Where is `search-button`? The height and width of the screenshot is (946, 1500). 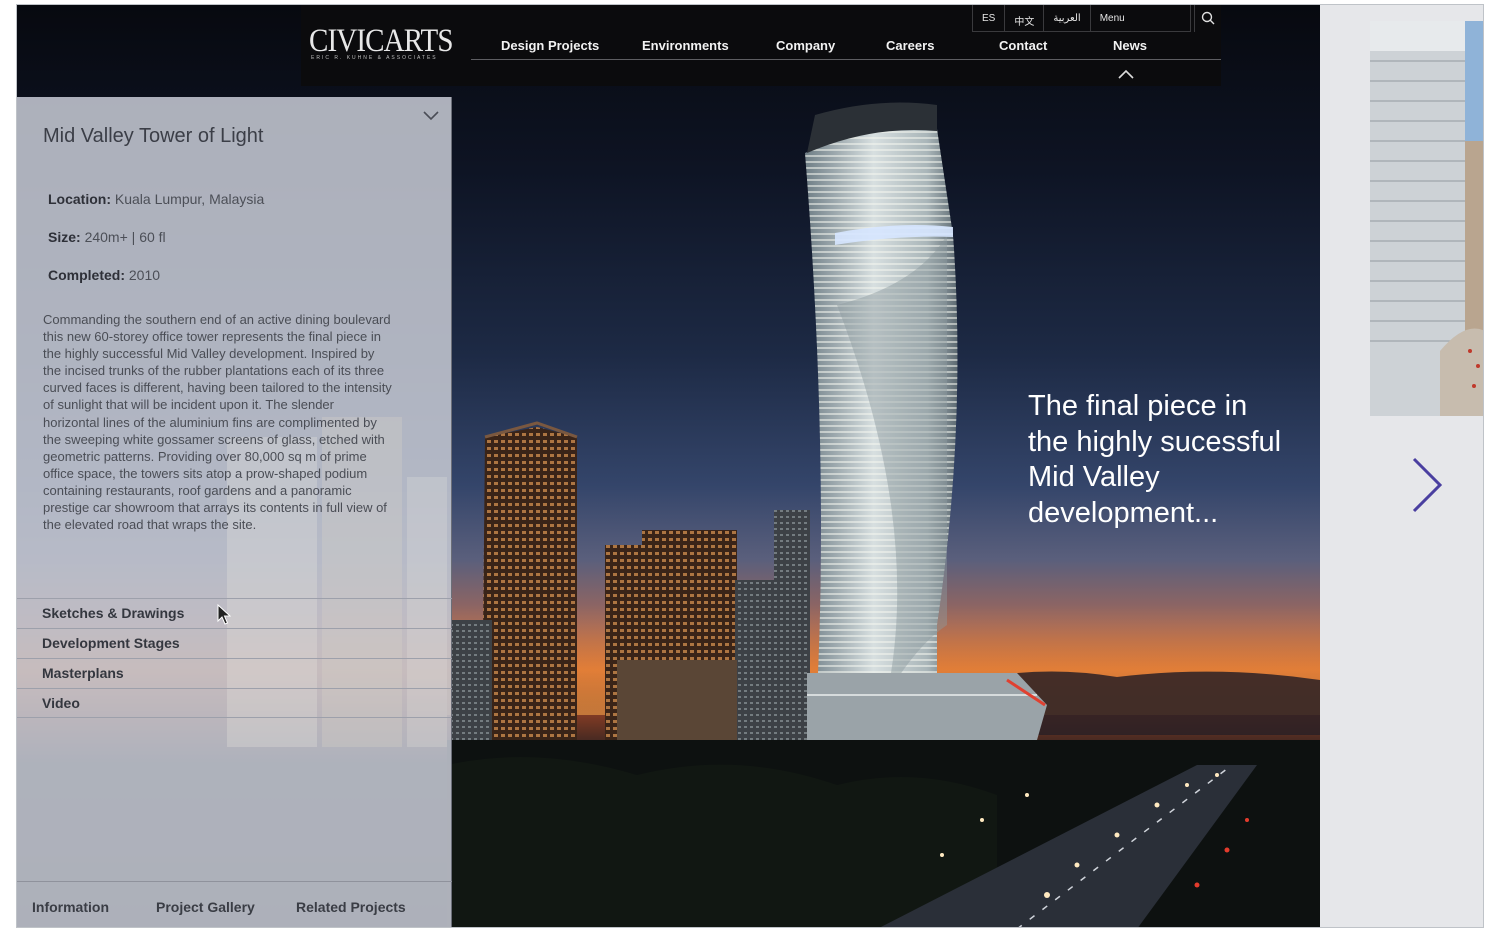 search-button is located at coordinates (1207, 18).